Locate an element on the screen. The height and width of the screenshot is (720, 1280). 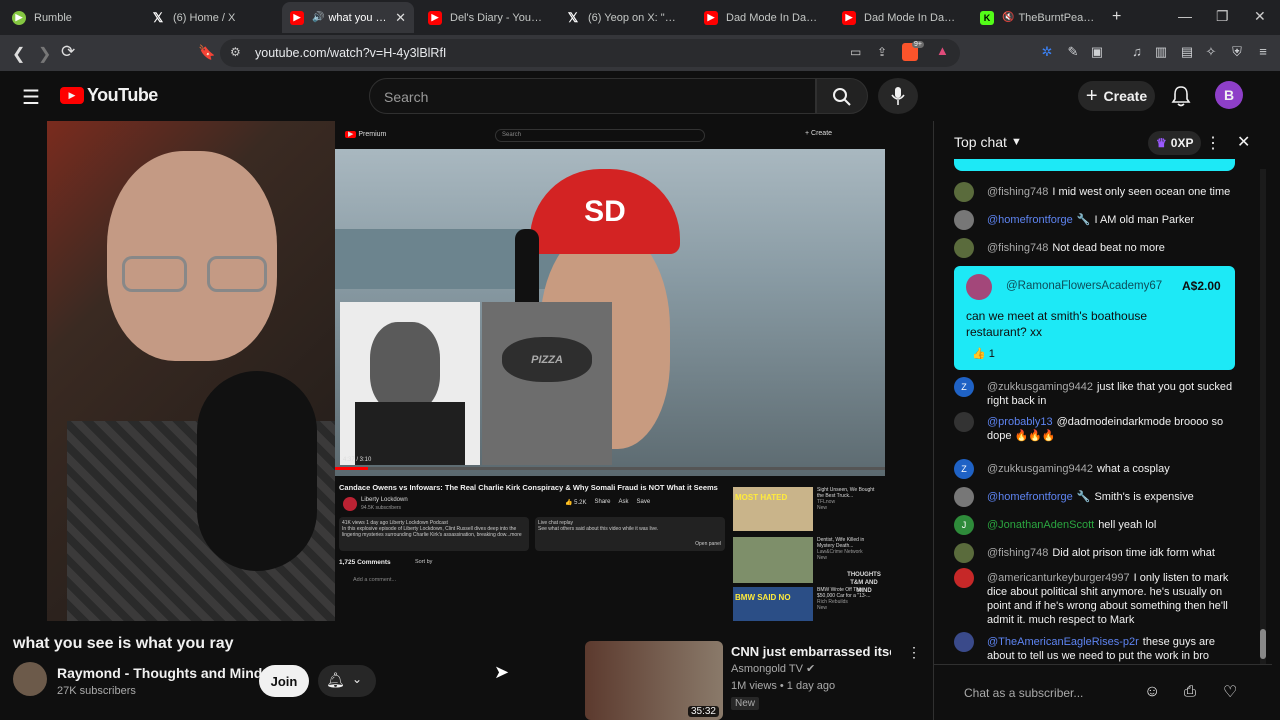
hamburger-menu-icon: ☰ is located at coordinates (31, 97).